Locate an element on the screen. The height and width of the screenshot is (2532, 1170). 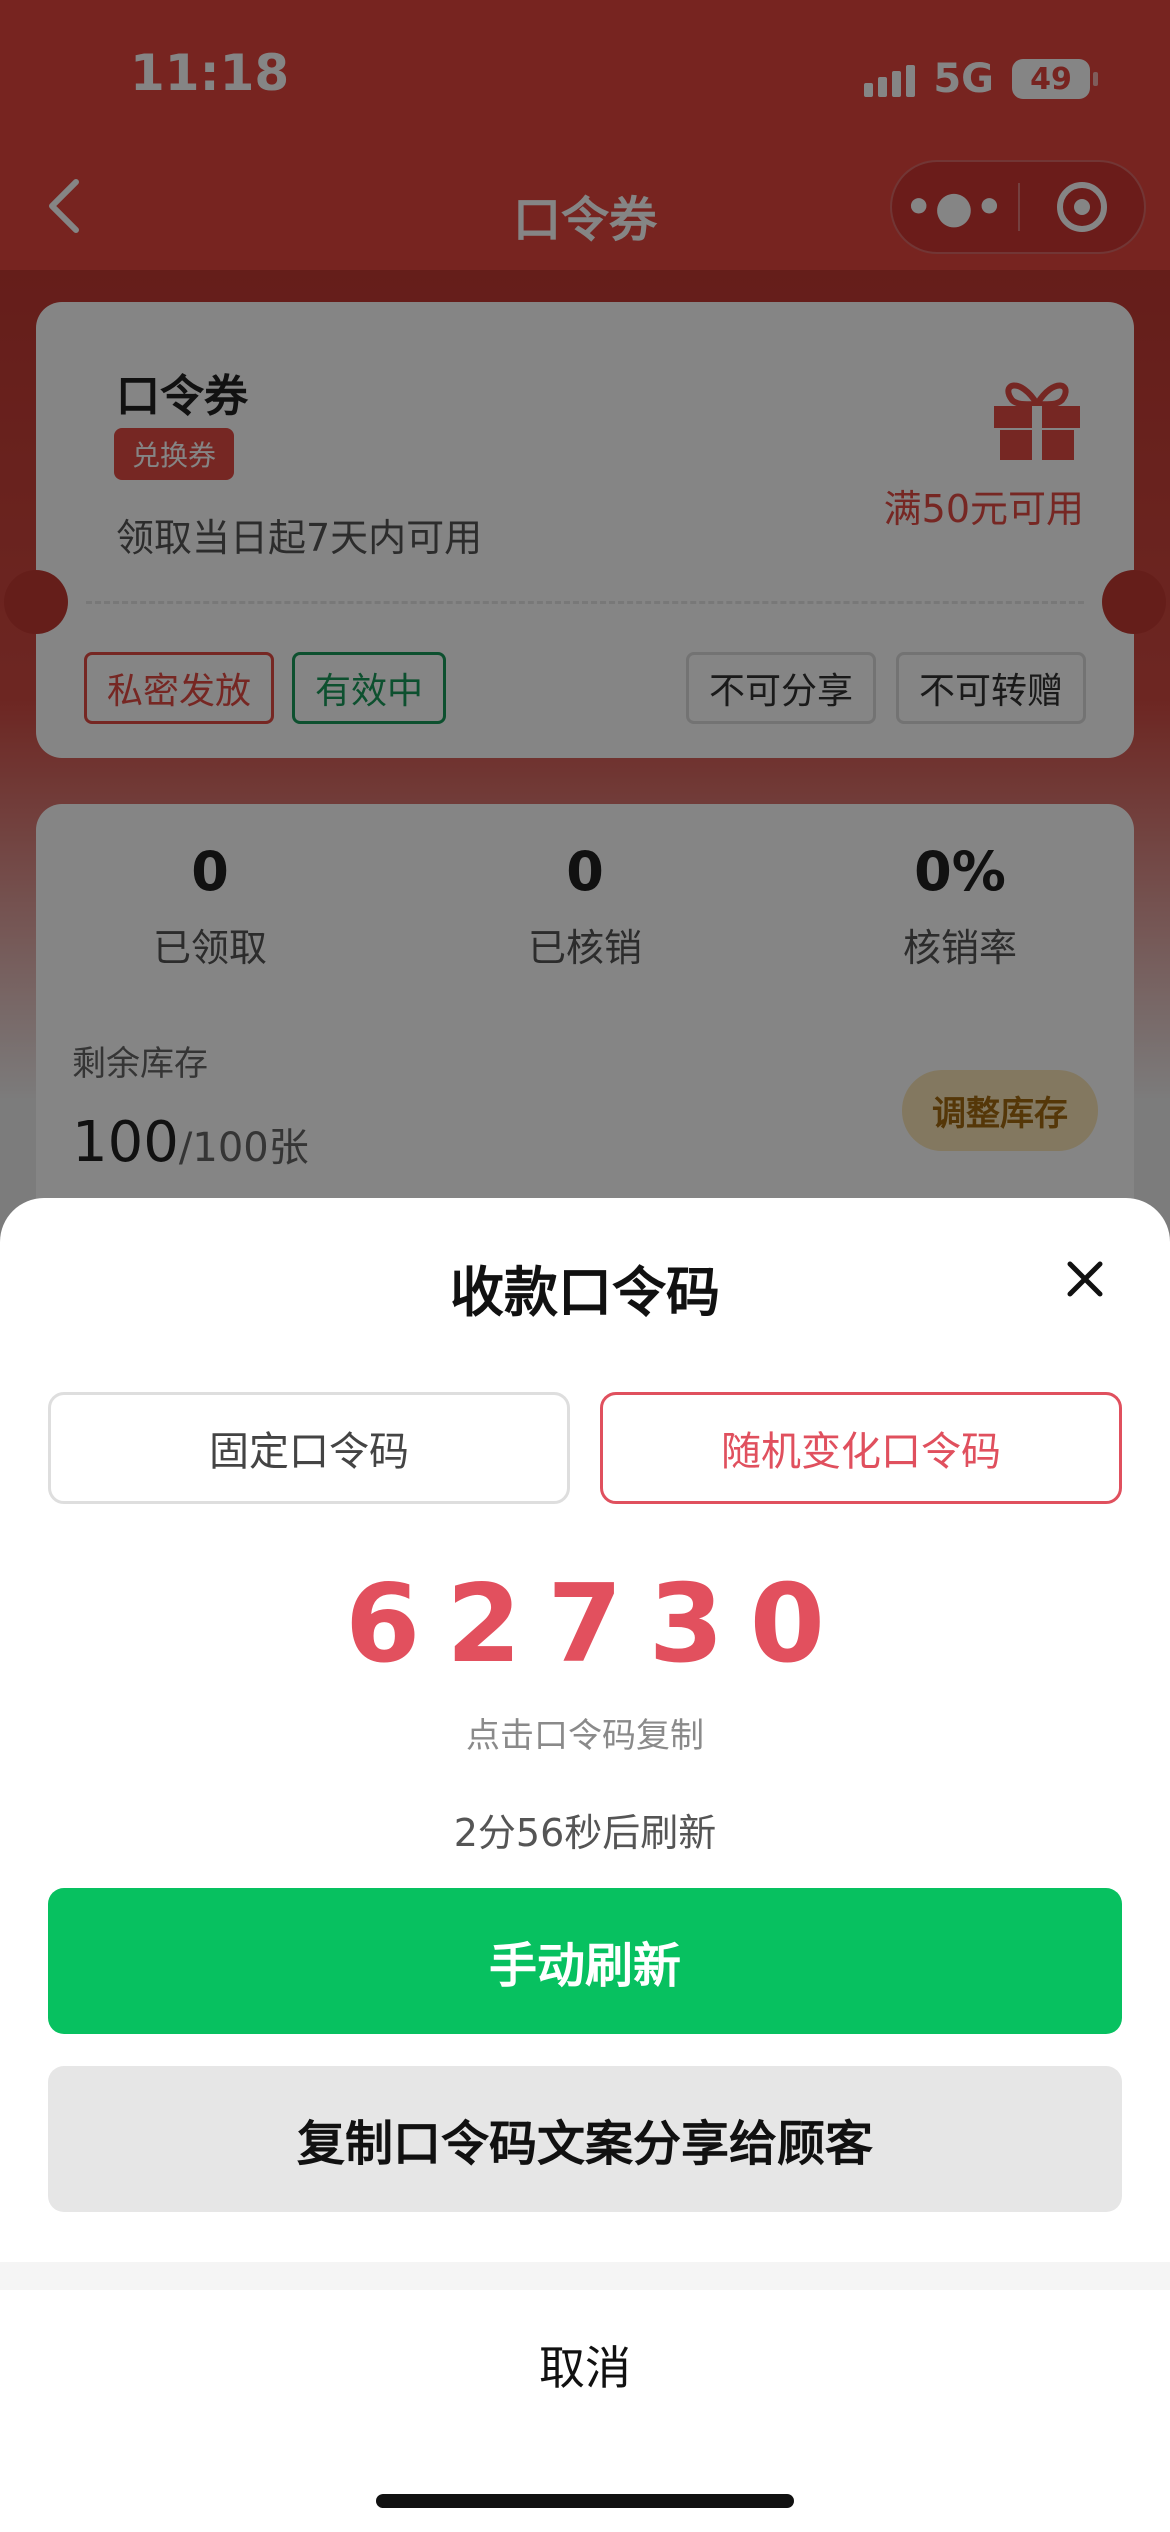
sheet-title: 收款口令码 is located at coordinates (585, 1292).